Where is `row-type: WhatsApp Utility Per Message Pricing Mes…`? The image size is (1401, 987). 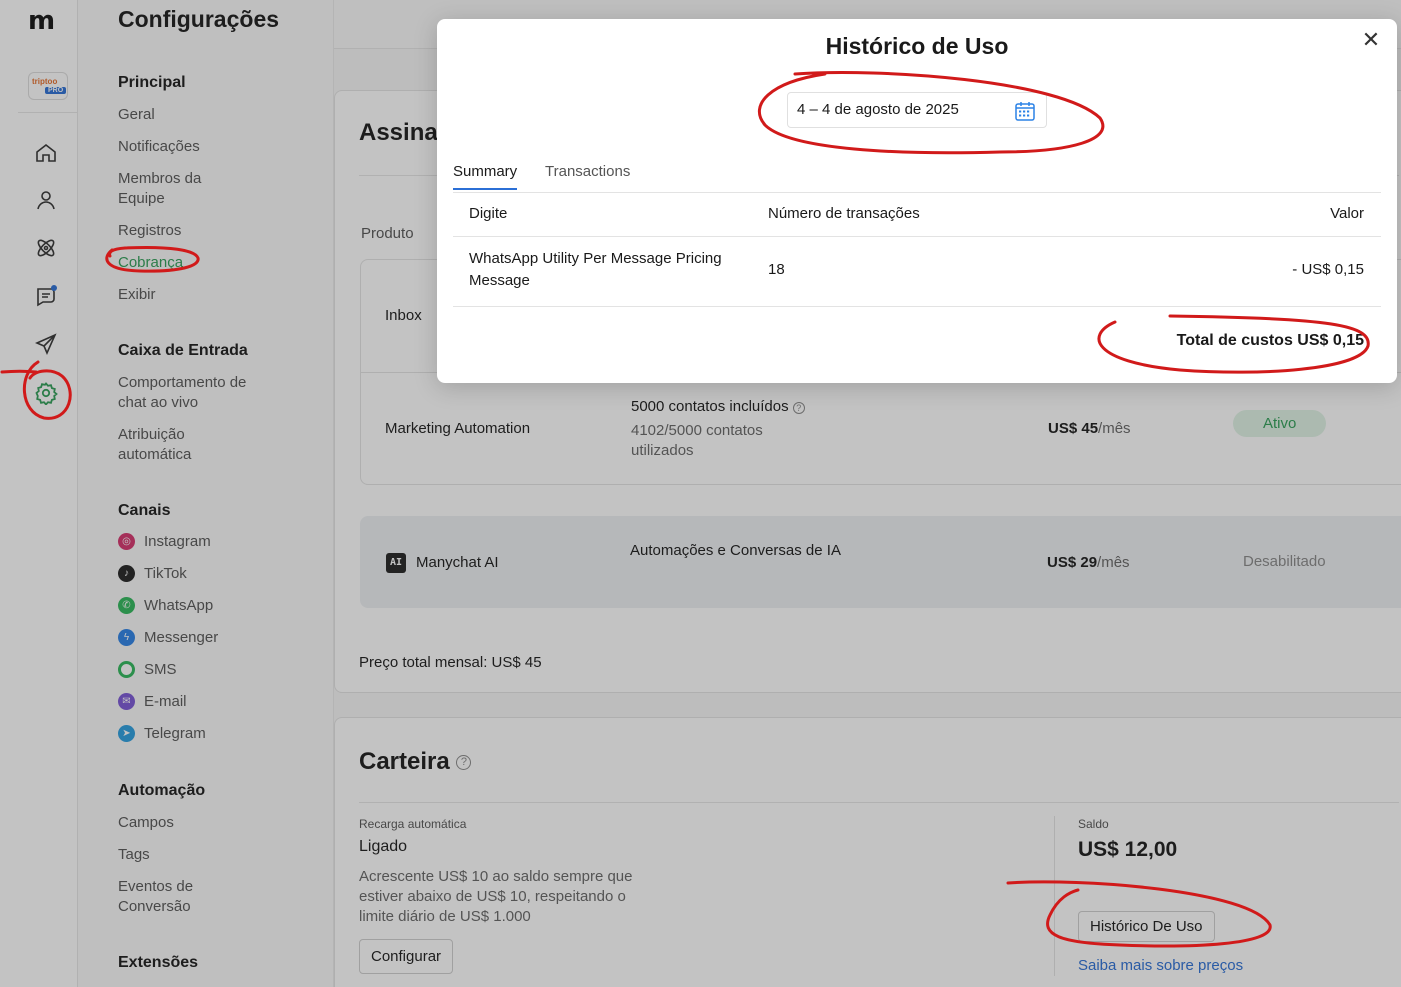 row-type: WhatsApp Utility Per Message Pricing Mes… is located at coordinates (595, 269).